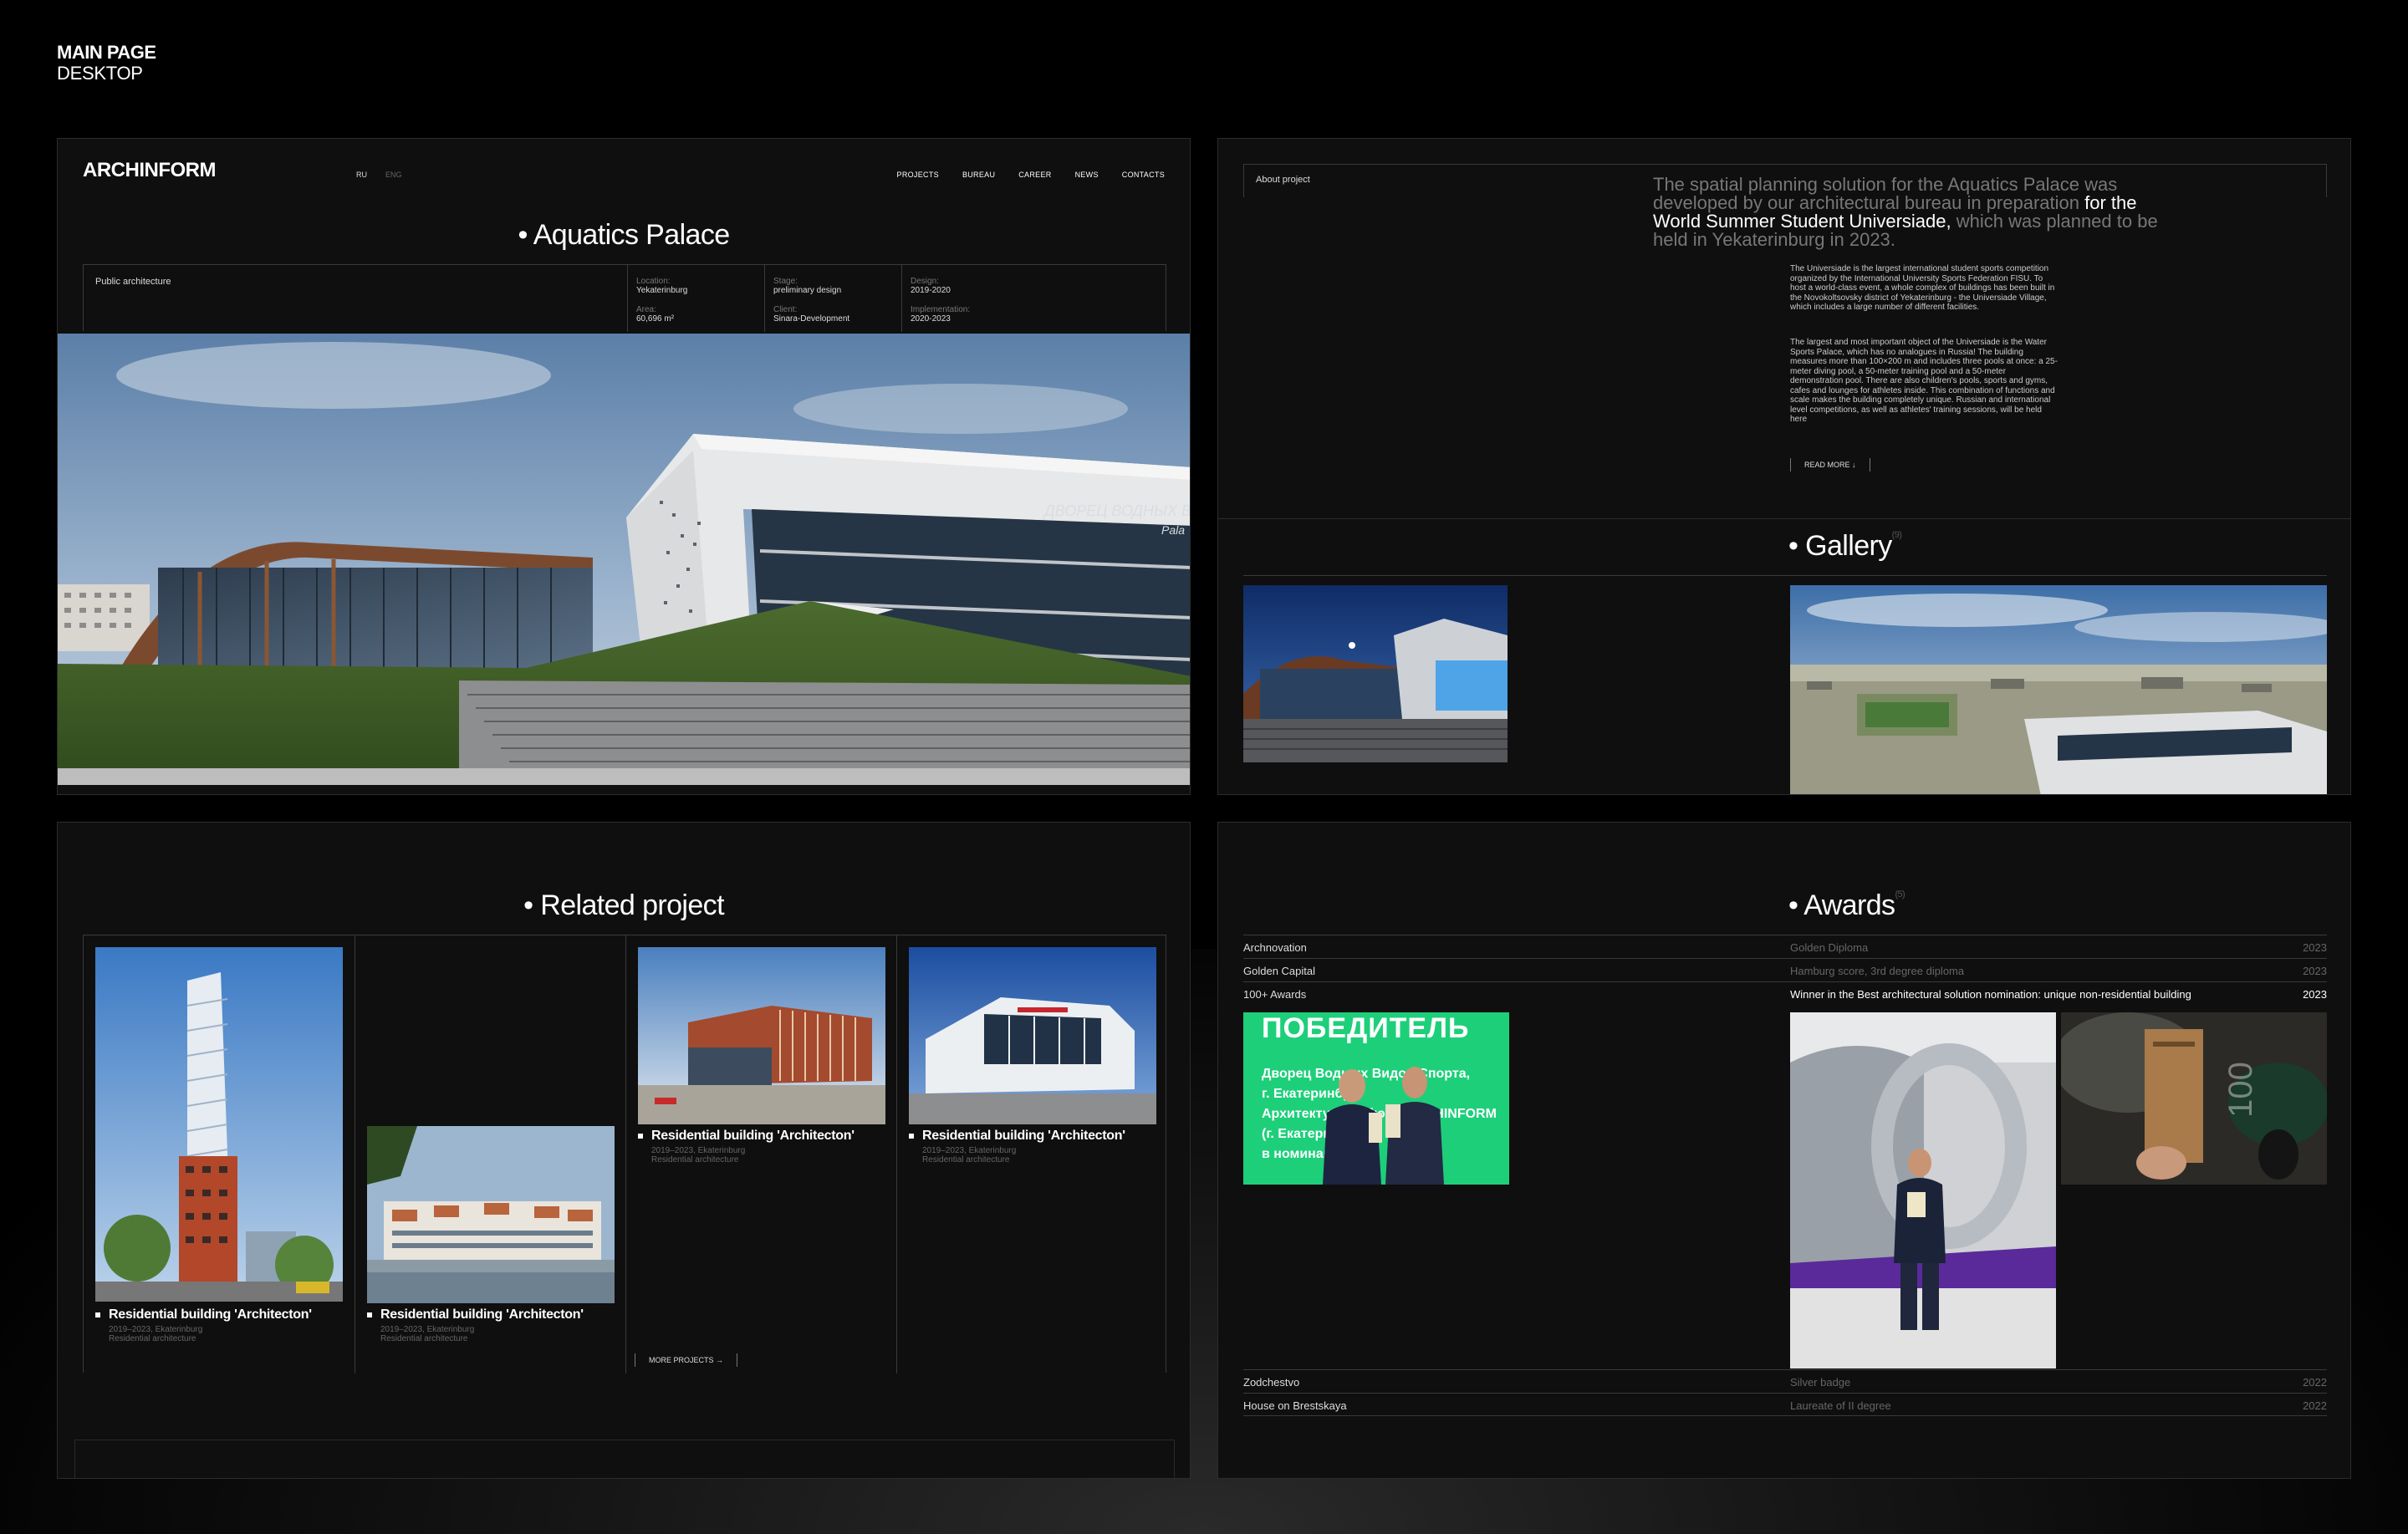  I want to click on related-card-4-meta2: Residential architecture, so click(966, 1160).